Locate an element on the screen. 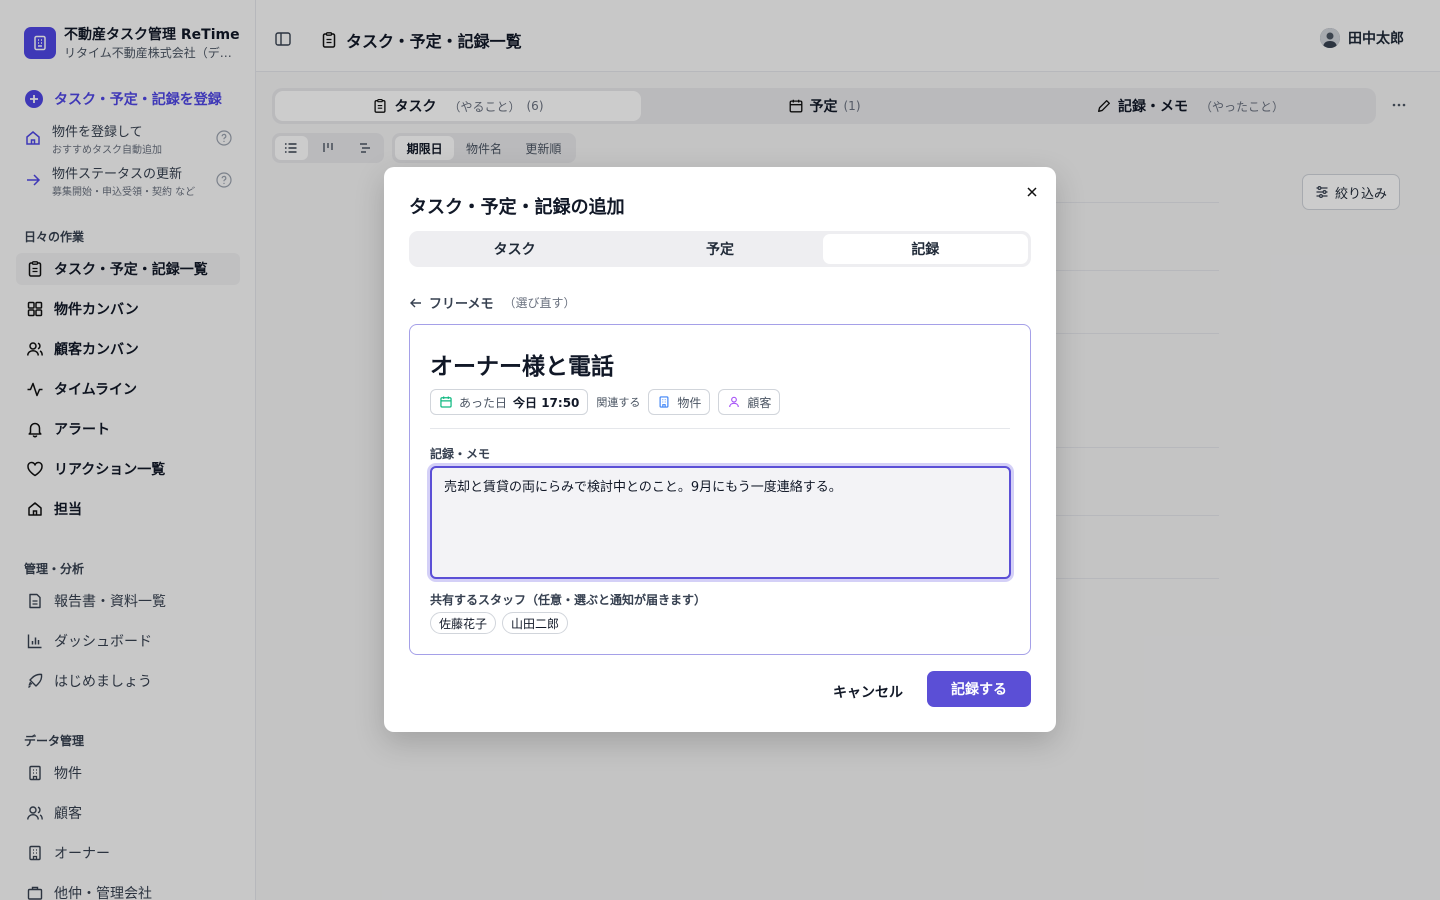 The height and width of the screenshot is (900, 1440). dialog-tabs: タスク 予定 記録 is located at coordinates (720, 249).